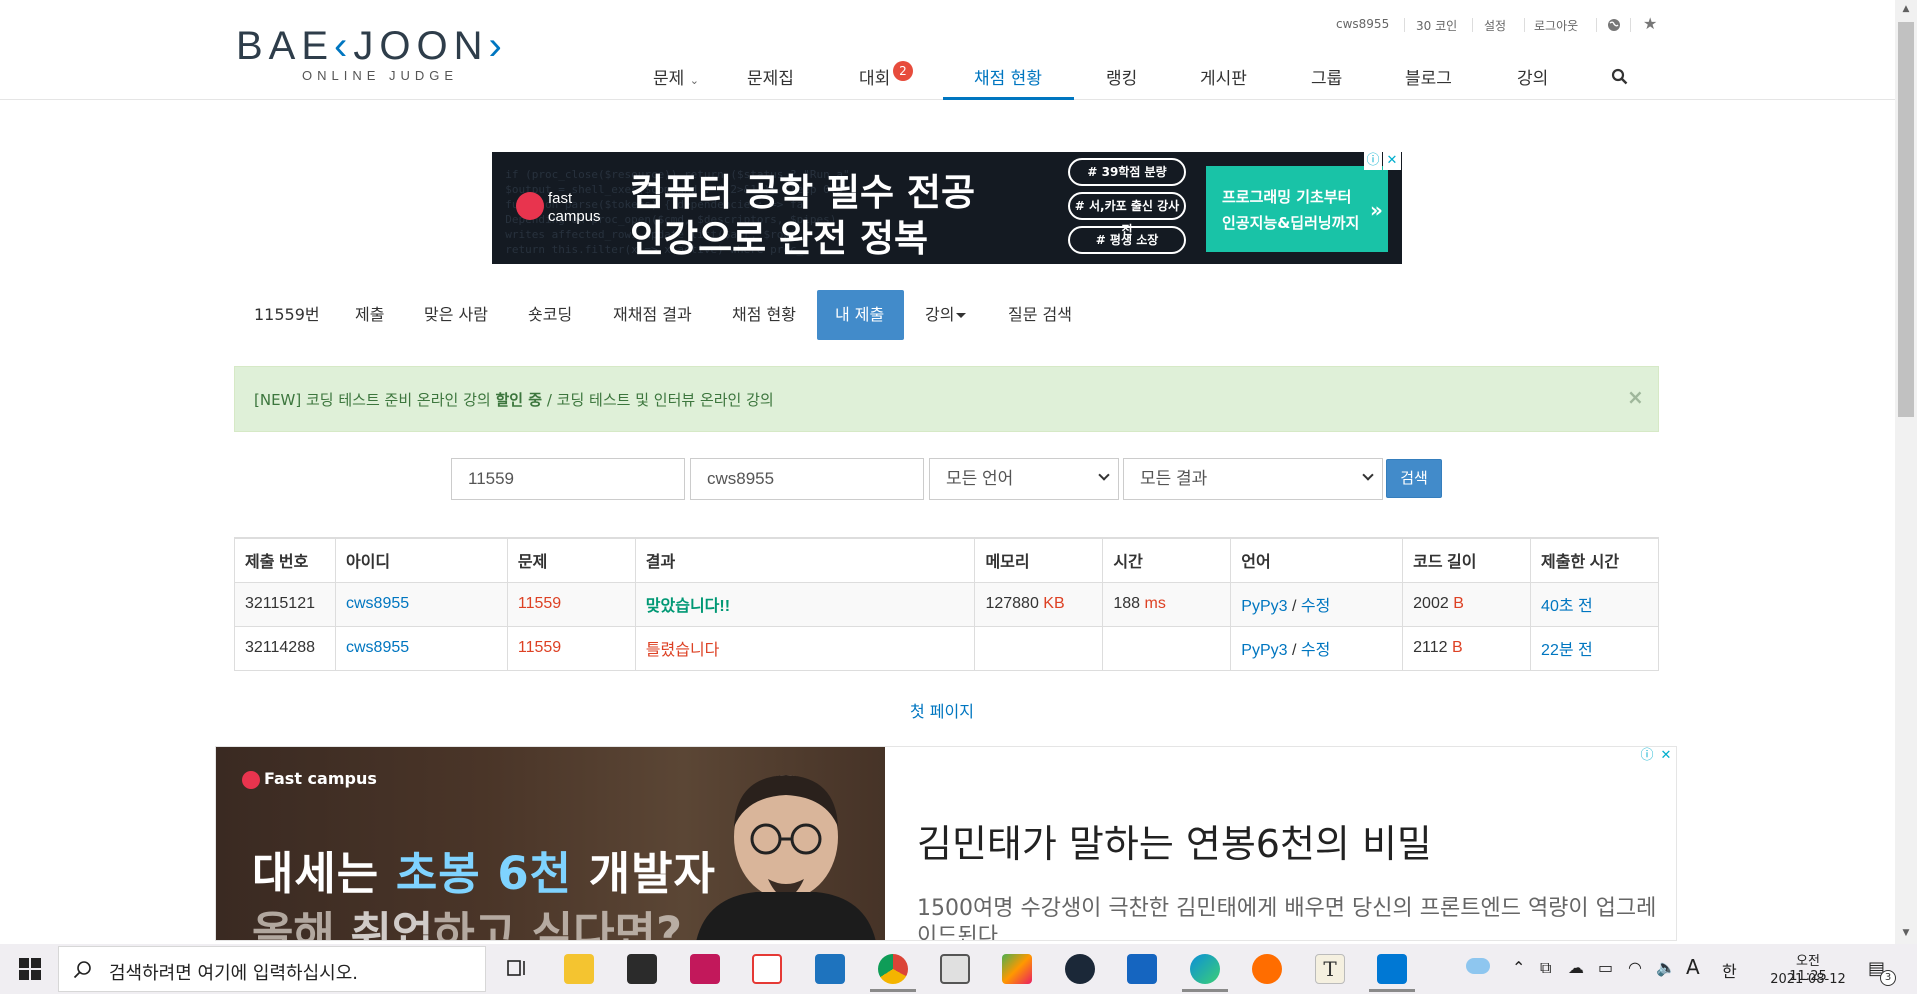 Image resolution: width=1917 pixels, height=994 pixels. I want to click on scrollbar-thumb, so click(1906, 219).